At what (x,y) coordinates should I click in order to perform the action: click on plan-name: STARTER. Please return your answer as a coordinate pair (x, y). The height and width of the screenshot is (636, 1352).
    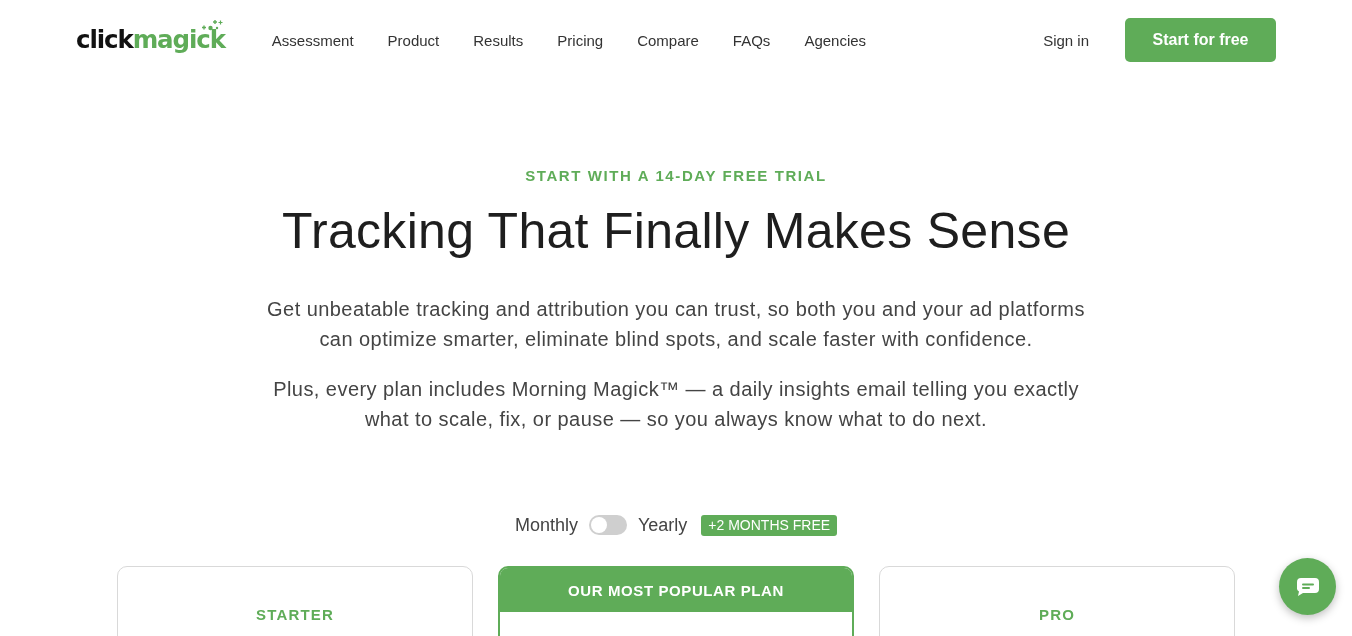
    Looking at the image, I should click on (295, 615).